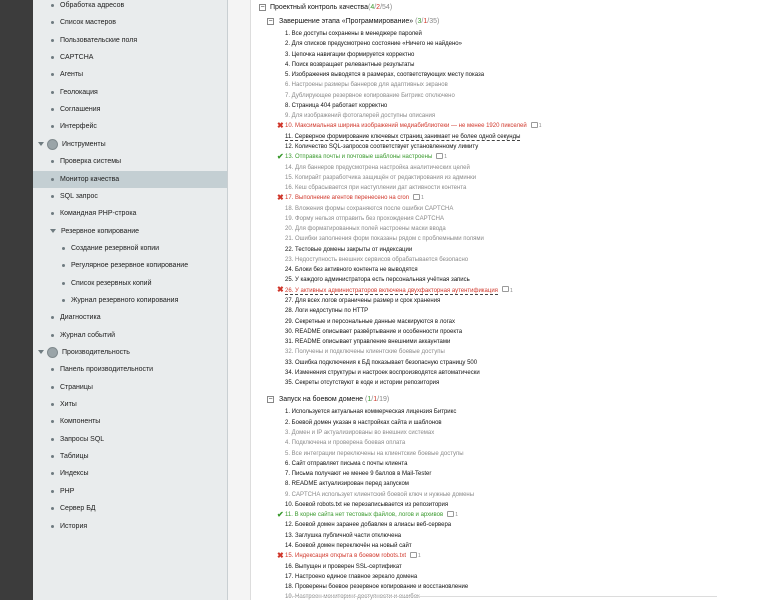 The image size is (782, 600). What do you see at coordinates (336, 106) in the screenshot?
I see `checklist-item: 8. Страница 404 работает корректно` at bounding box center [336, 106].